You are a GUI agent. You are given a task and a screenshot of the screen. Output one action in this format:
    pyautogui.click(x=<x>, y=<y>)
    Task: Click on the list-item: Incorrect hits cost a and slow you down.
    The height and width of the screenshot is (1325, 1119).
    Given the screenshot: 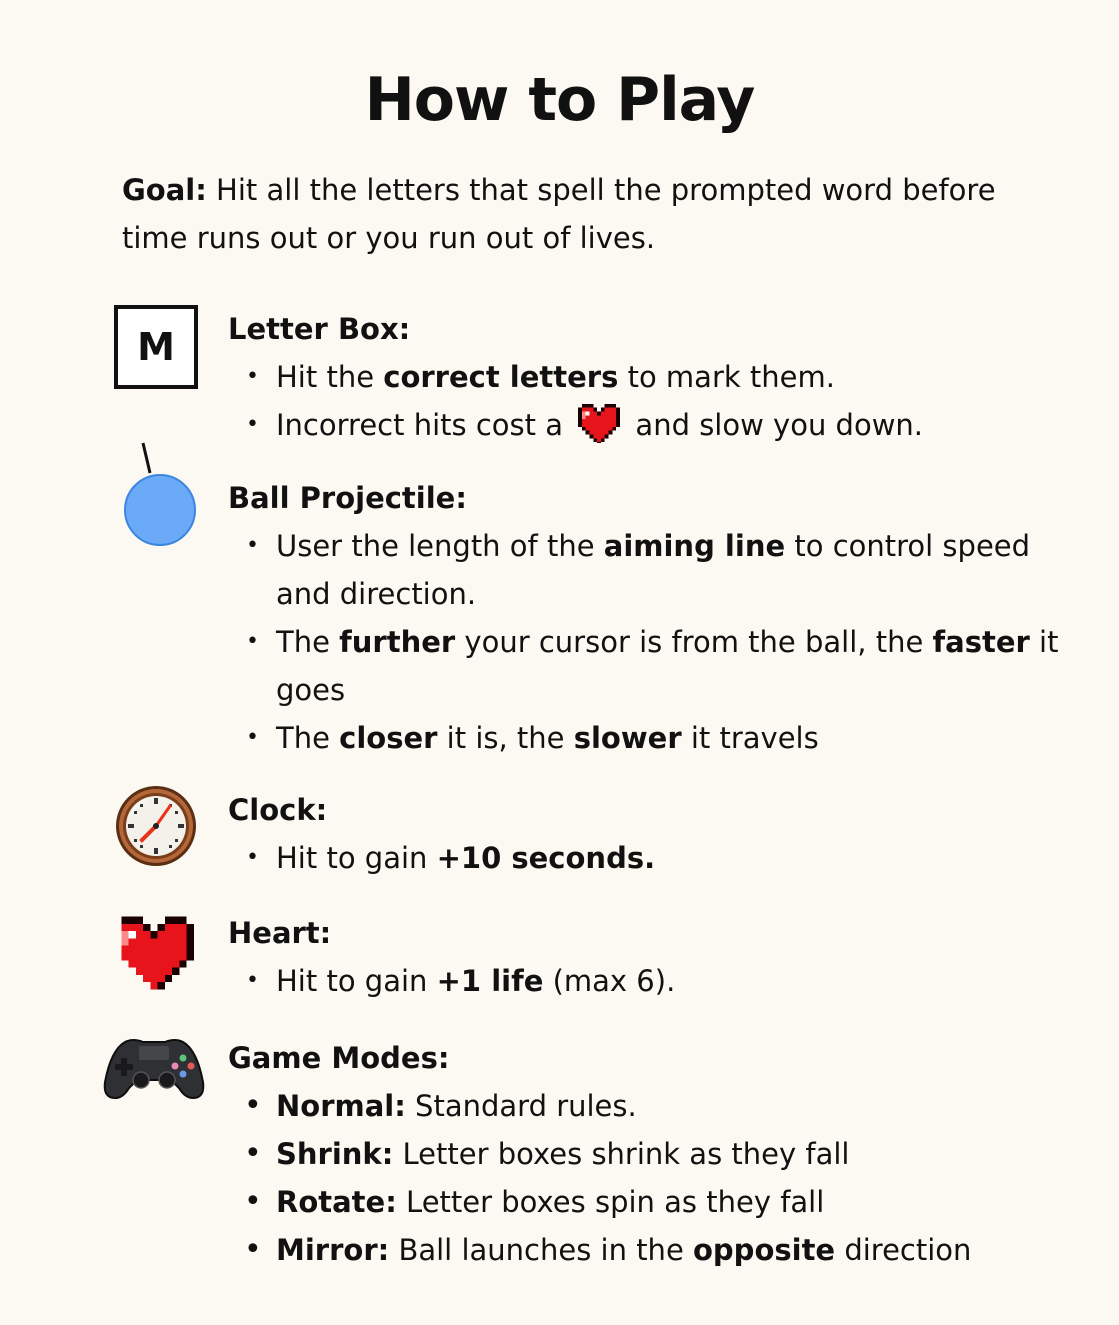 What is the action you would take?
    pyautogui.click(x=658, y=425)
    